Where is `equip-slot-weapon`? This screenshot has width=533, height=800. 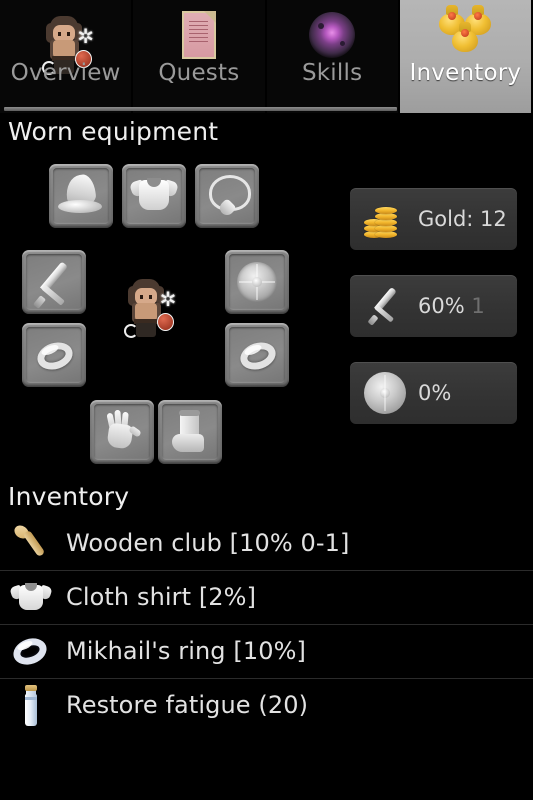 equip-slot-weapon is located at coordinates (54, 281).